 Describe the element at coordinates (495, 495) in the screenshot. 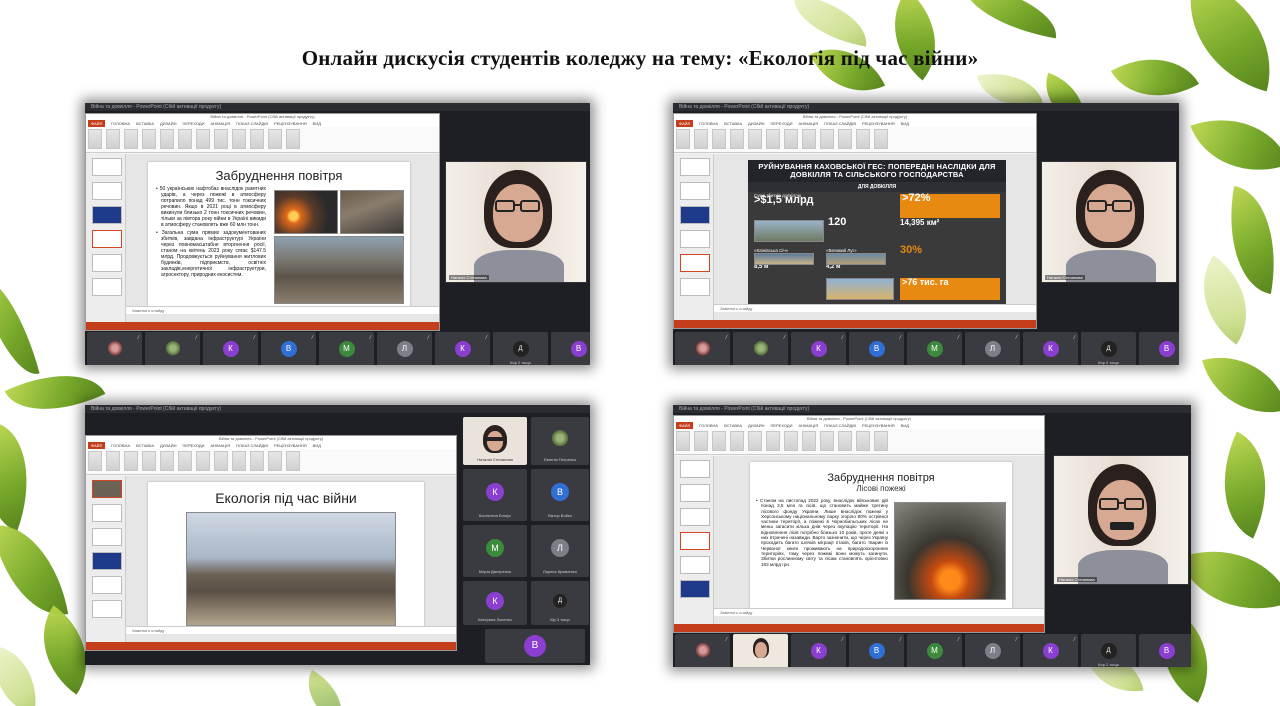

I see `participant-tile: К Костянтин Білоус` at that location.